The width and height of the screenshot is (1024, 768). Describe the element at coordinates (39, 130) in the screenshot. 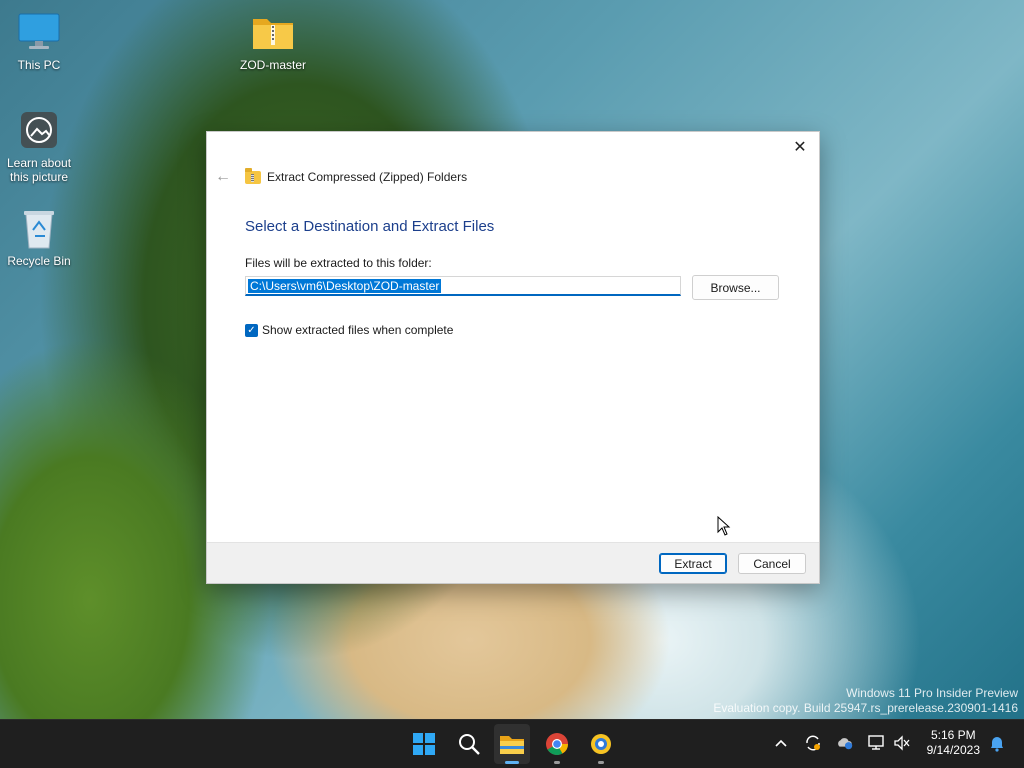

I see `camera-icon` at that location.